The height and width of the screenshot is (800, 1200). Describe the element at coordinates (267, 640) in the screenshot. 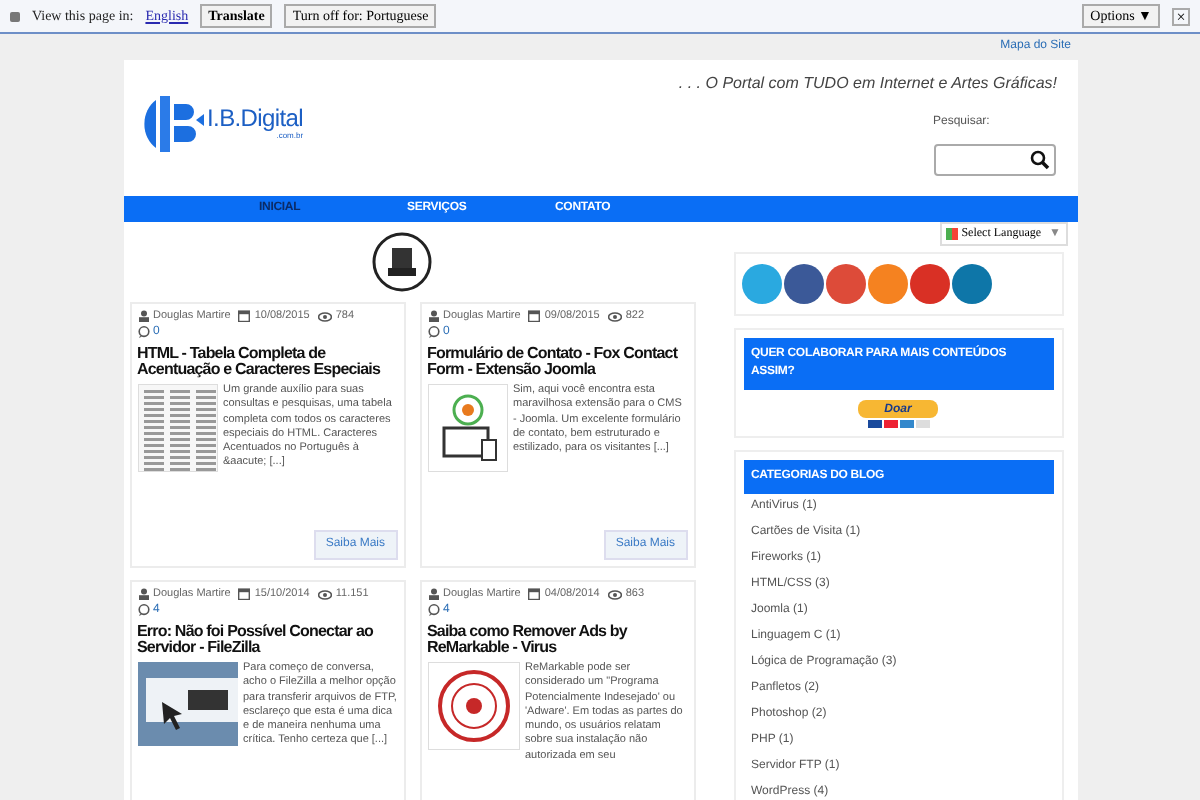

I see `post-title: Erro: Não foi Possível Conectar ao Servidor - FileZilla` at that location.